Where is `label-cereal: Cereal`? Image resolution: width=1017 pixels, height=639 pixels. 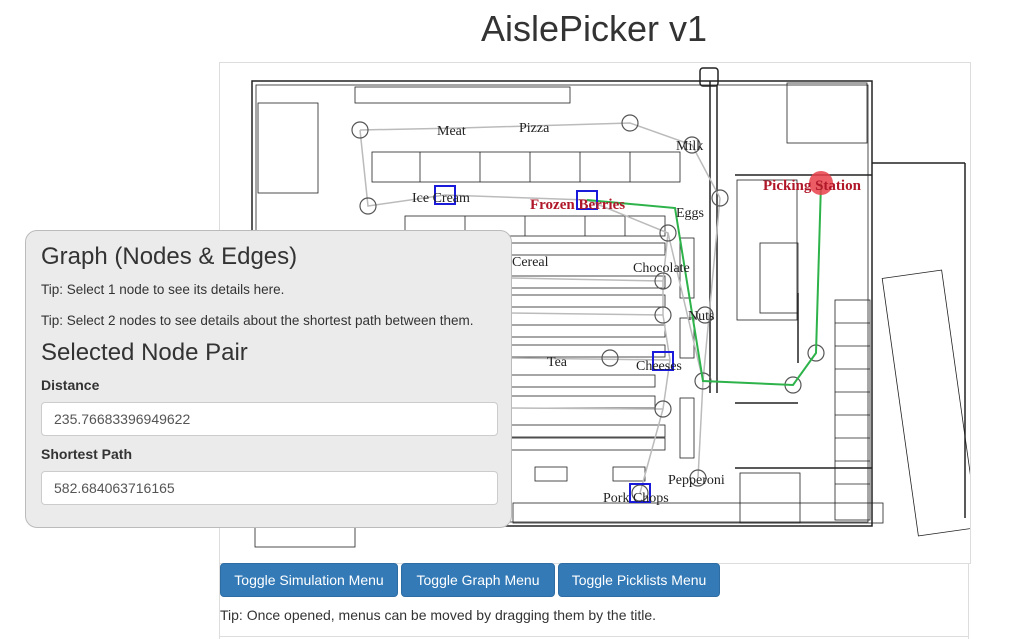 label-cereal: Cereal is located at coordinates (530, 262).